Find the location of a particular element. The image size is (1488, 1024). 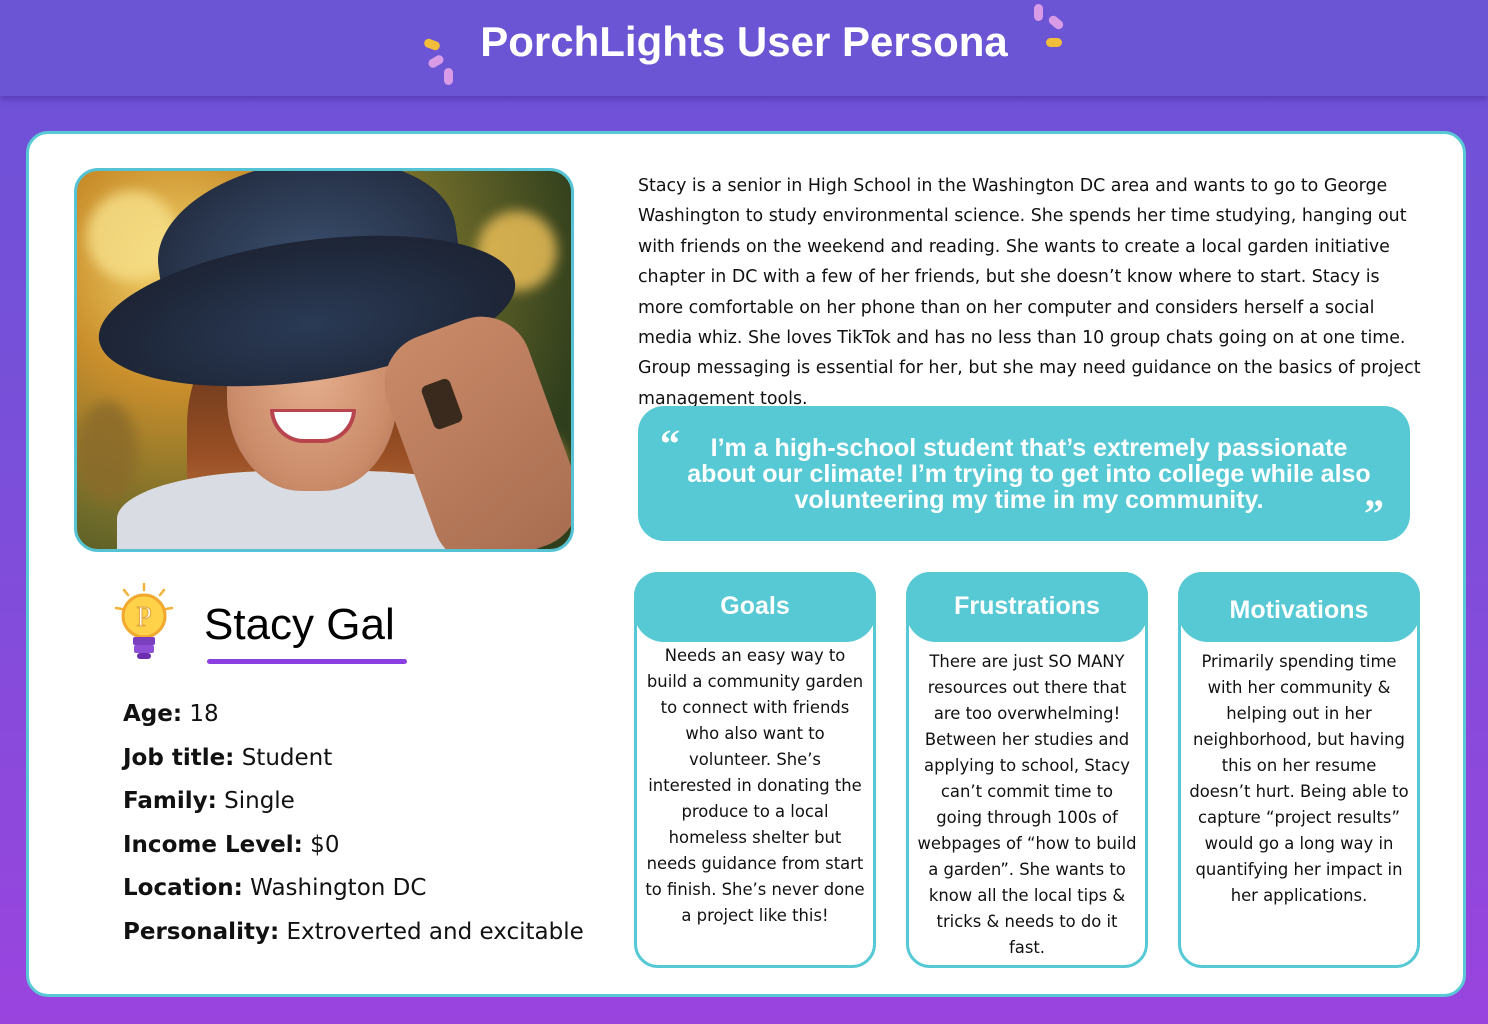

attribute-job-title: Job title: Student is located at coordinates (228, 757).